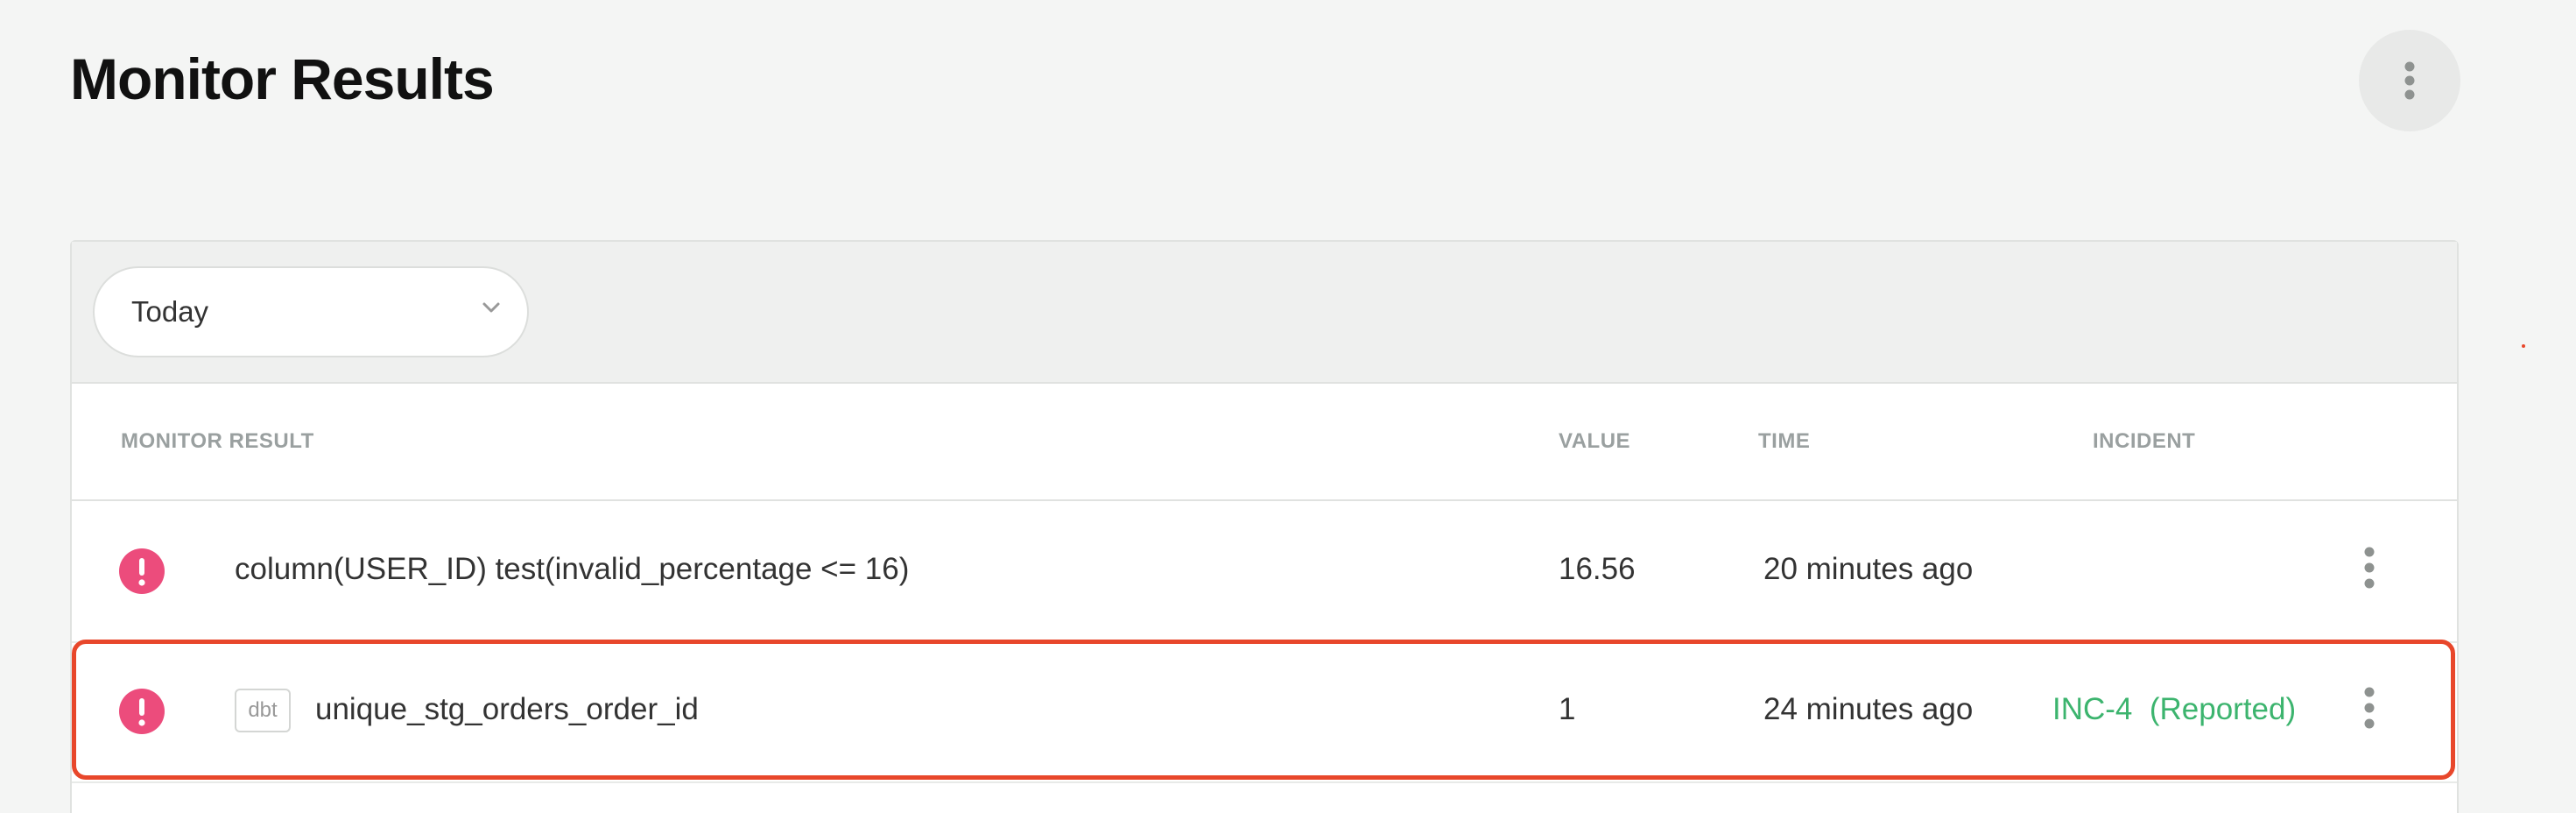 Image resolution: width=2576 pixels, height=813 pixels. Describe the element at coordinates (2144, 442) in the screenshot. I see `column-header-incident: INCIDENT` at that location.